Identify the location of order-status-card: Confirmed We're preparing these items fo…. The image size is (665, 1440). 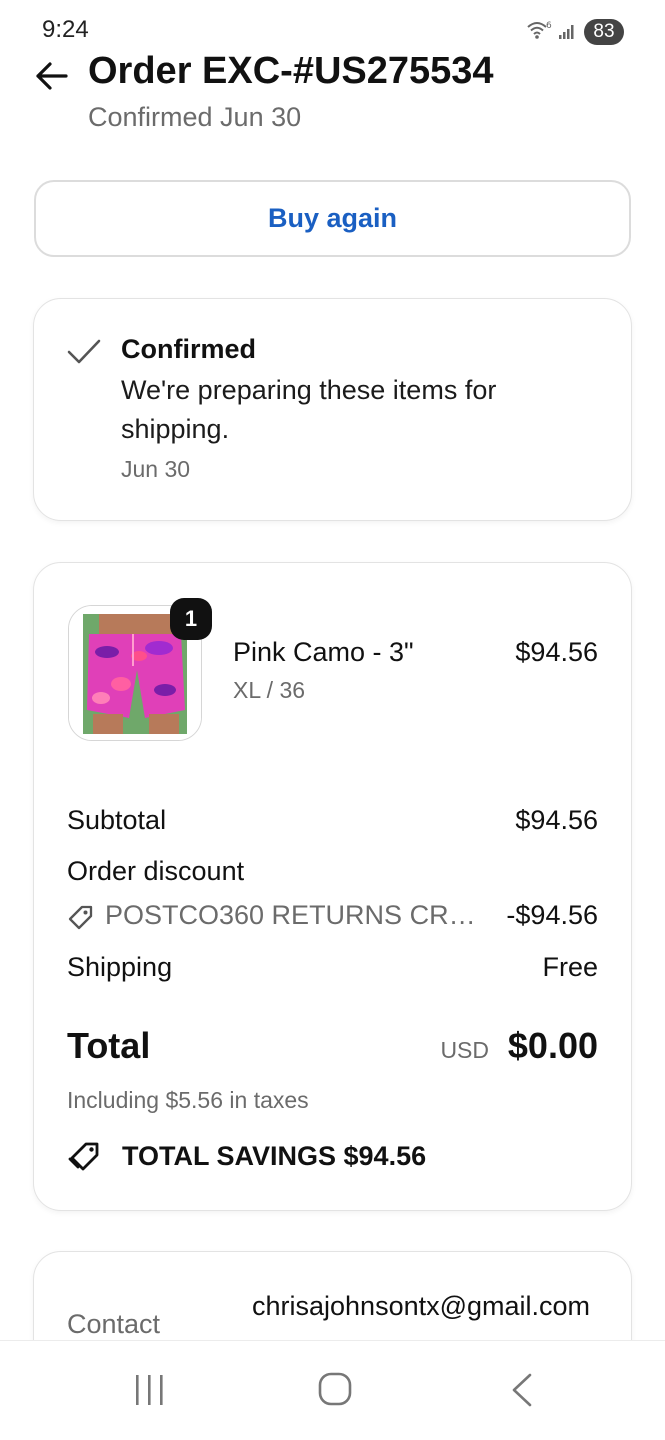
(332, 409).